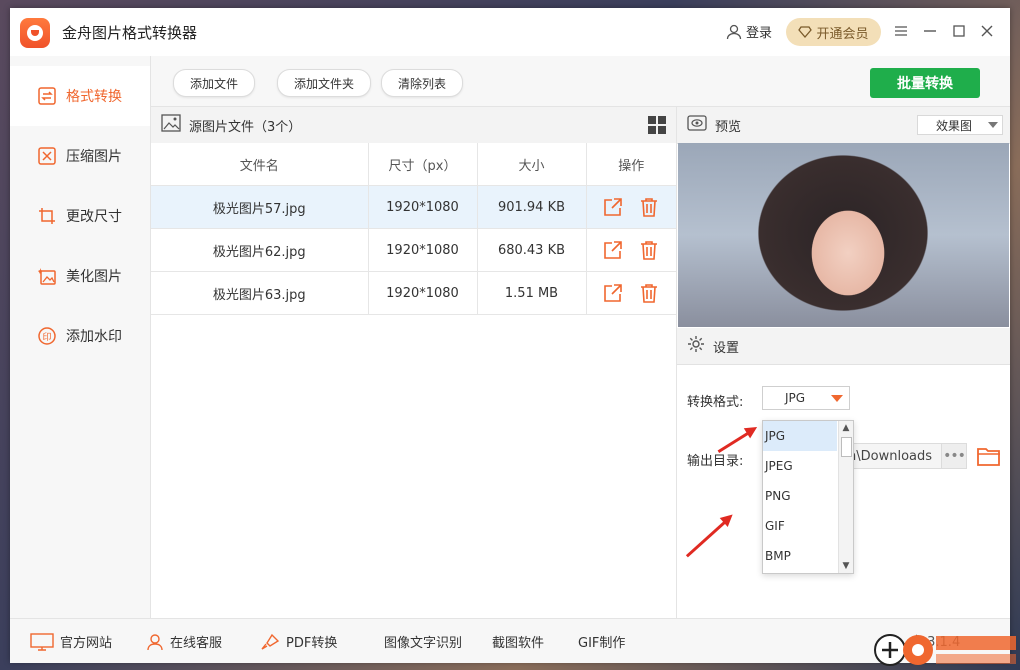  What do you see at coordinates (214, 83) in the screenshot?
I see `add-file-button: 添加文件` at bounding box center [214, 83].